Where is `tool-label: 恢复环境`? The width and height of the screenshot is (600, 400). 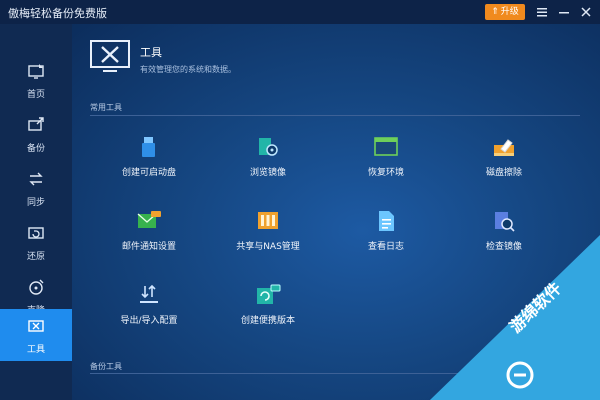 tool-label: 恢复环境 is located at coordinates (385, 173).